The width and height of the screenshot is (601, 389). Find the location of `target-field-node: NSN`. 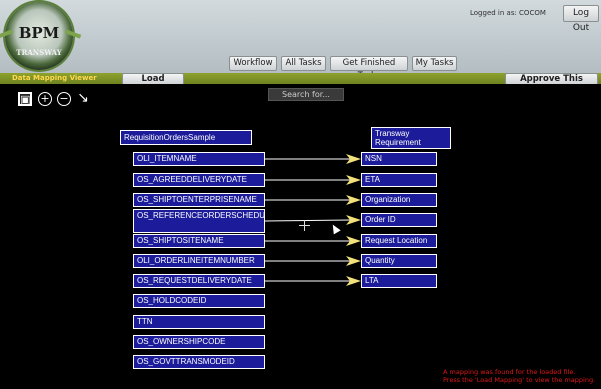

target-field-node: NSN is located at coordinates (399, 159).